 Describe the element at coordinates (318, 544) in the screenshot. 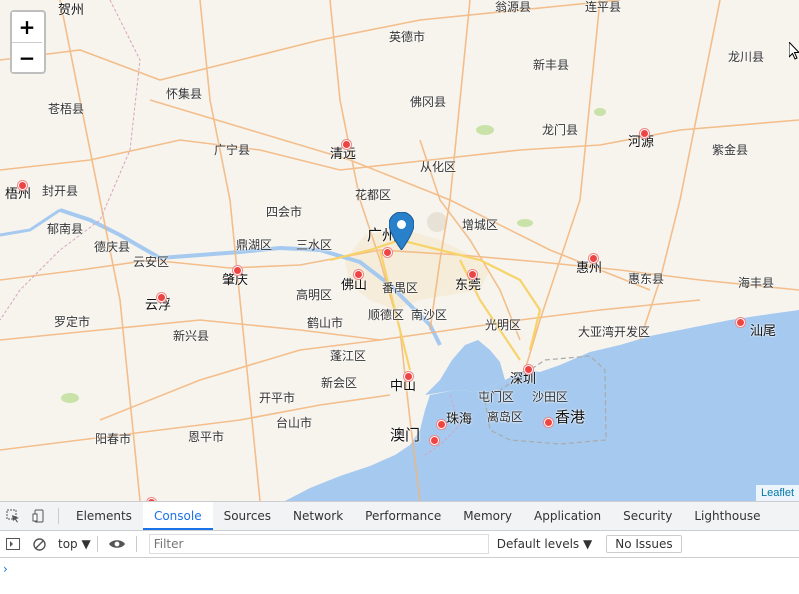

I see `console-filter-input` at that location.